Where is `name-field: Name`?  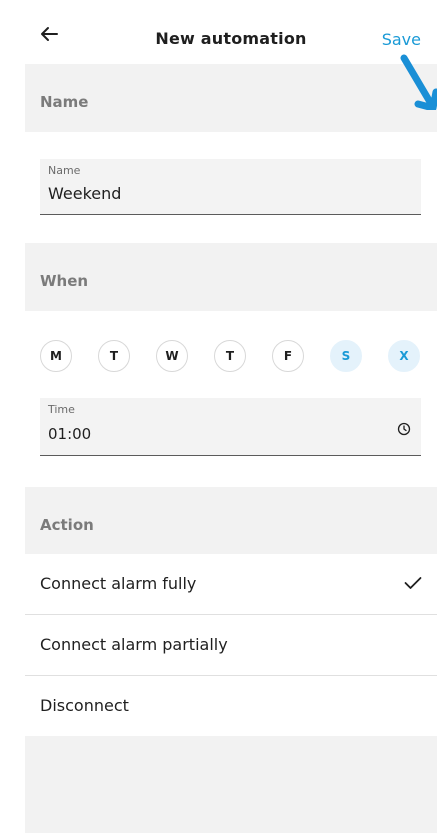
name-field: Name is located at coordinates (230, 187).